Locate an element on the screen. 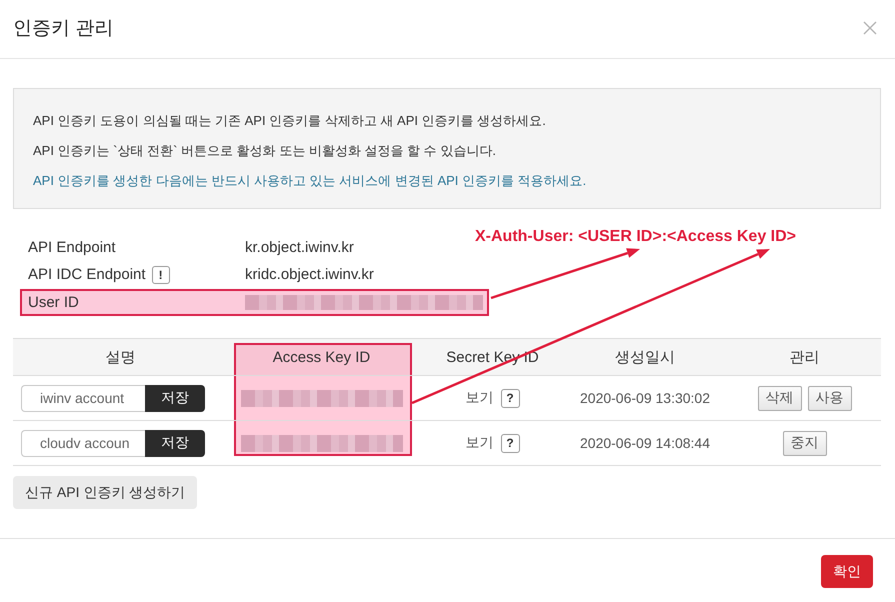  field-value: kridc.object.iwinv.kr is located at coordinates (310, 274).